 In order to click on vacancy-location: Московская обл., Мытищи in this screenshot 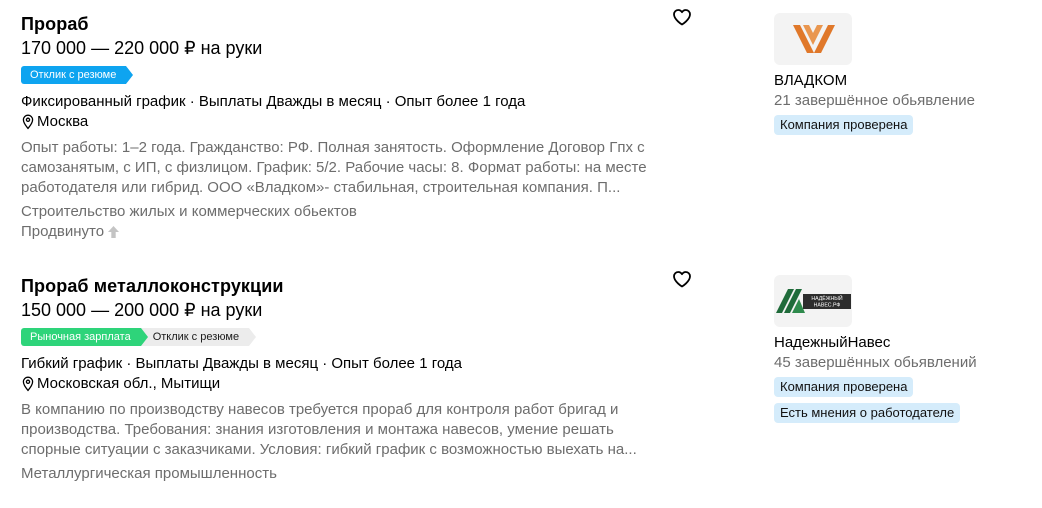, I will do `click(120, 383)`.